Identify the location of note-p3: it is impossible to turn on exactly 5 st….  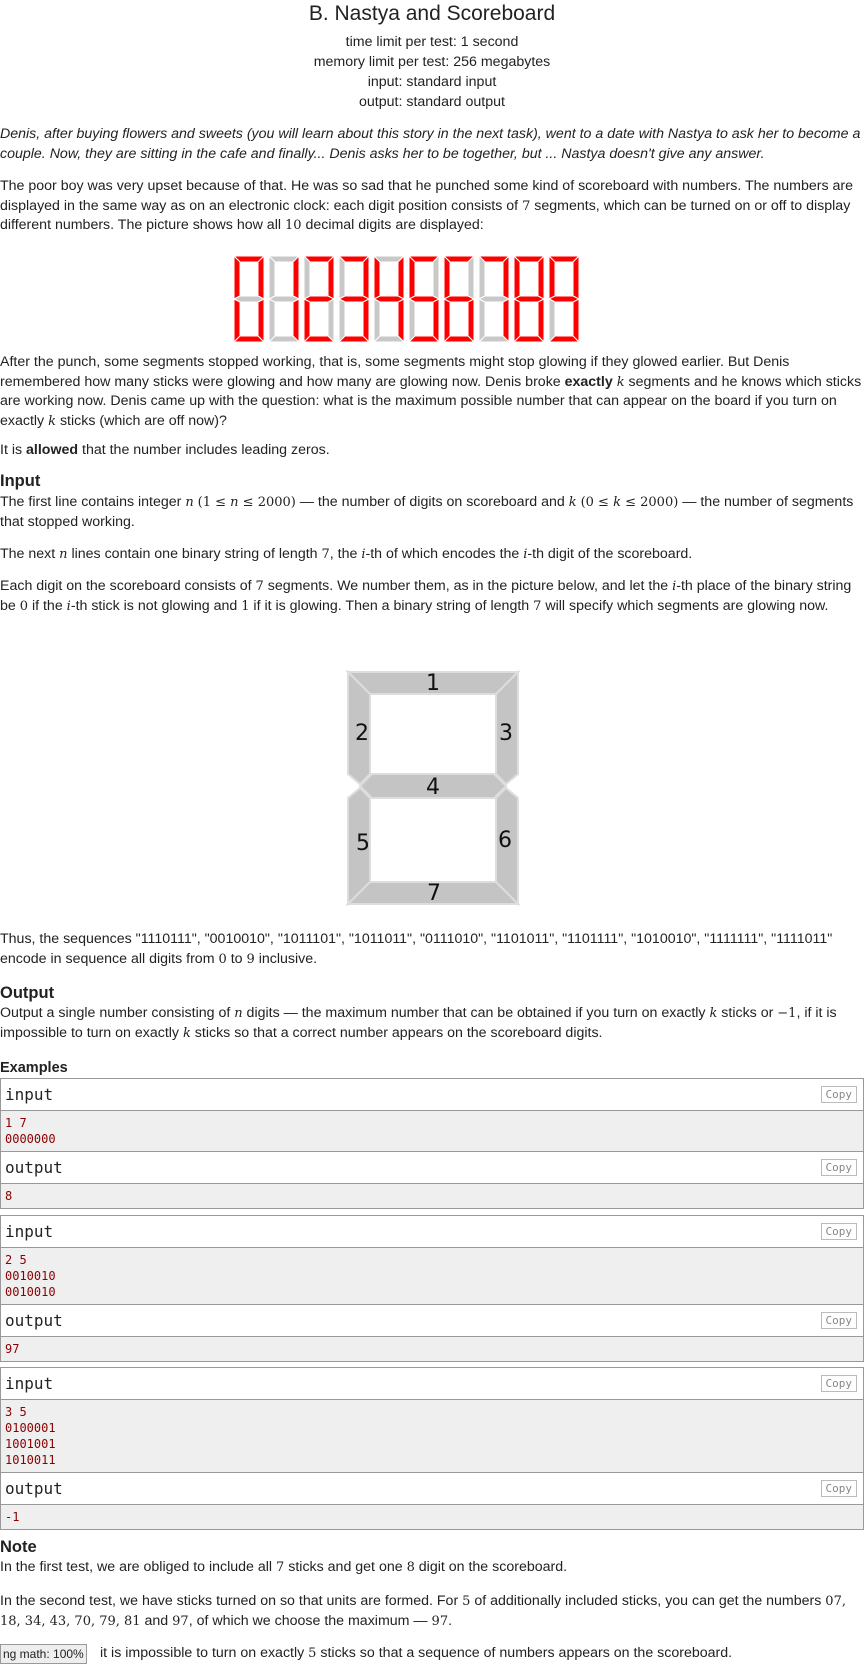
(416, 1653).